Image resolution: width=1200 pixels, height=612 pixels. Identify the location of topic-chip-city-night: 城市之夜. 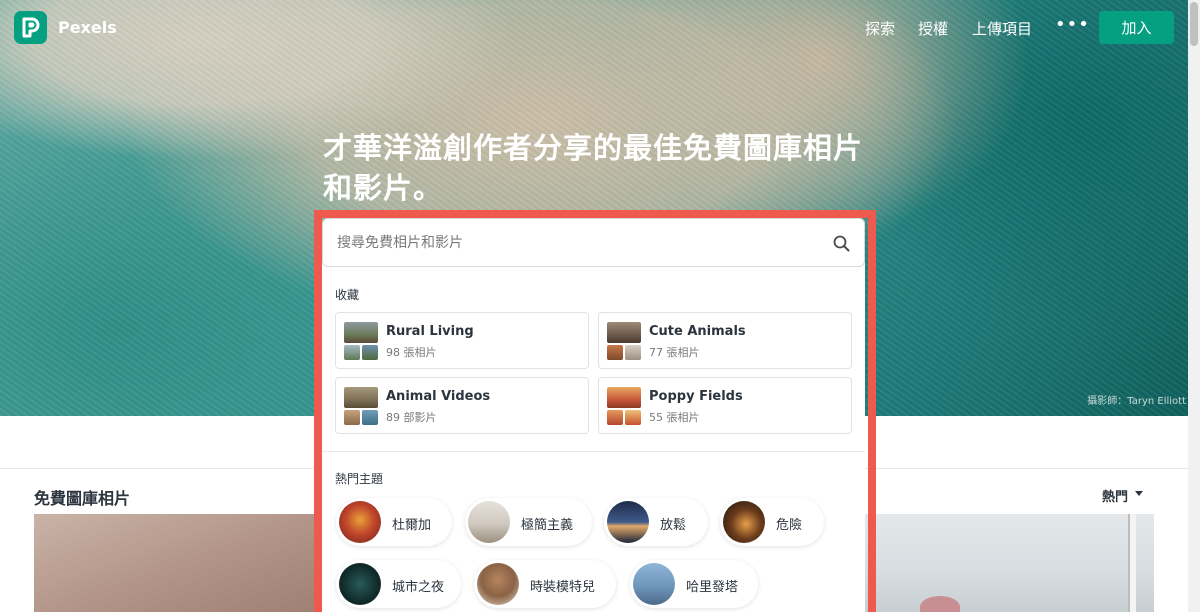
(398, 584).